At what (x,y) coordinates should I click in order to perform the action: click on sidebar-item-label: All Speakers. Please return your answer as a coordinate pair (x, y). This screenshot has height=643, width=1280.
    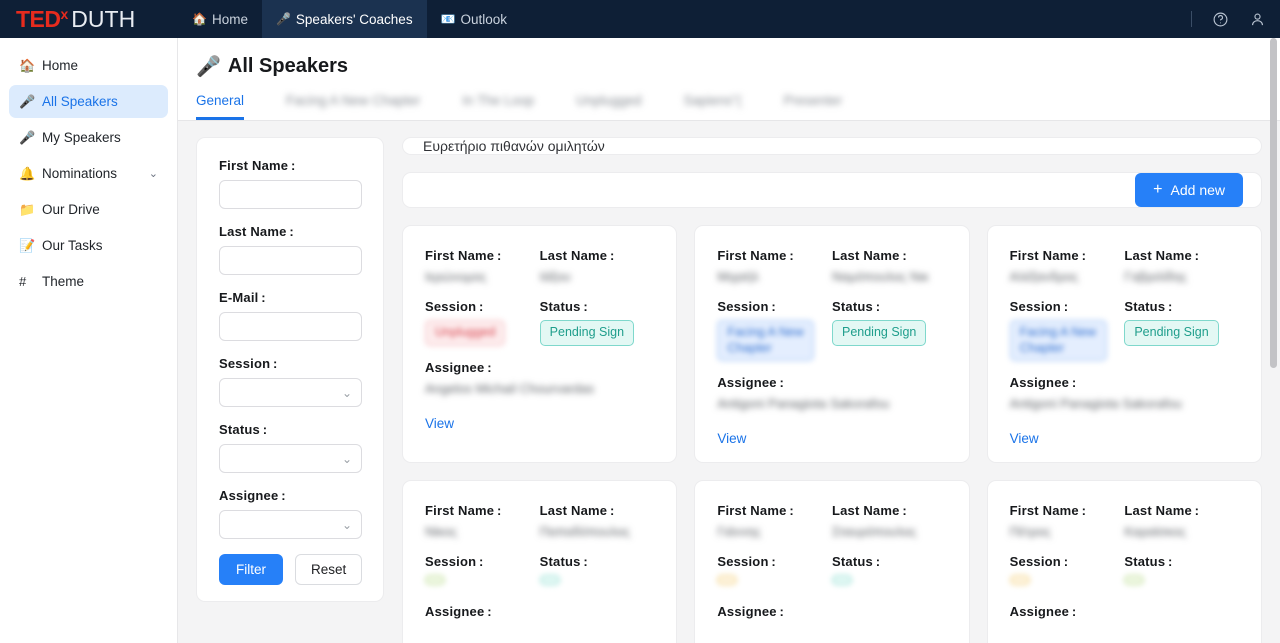
    Looking at the image, I should click on (80, 101).